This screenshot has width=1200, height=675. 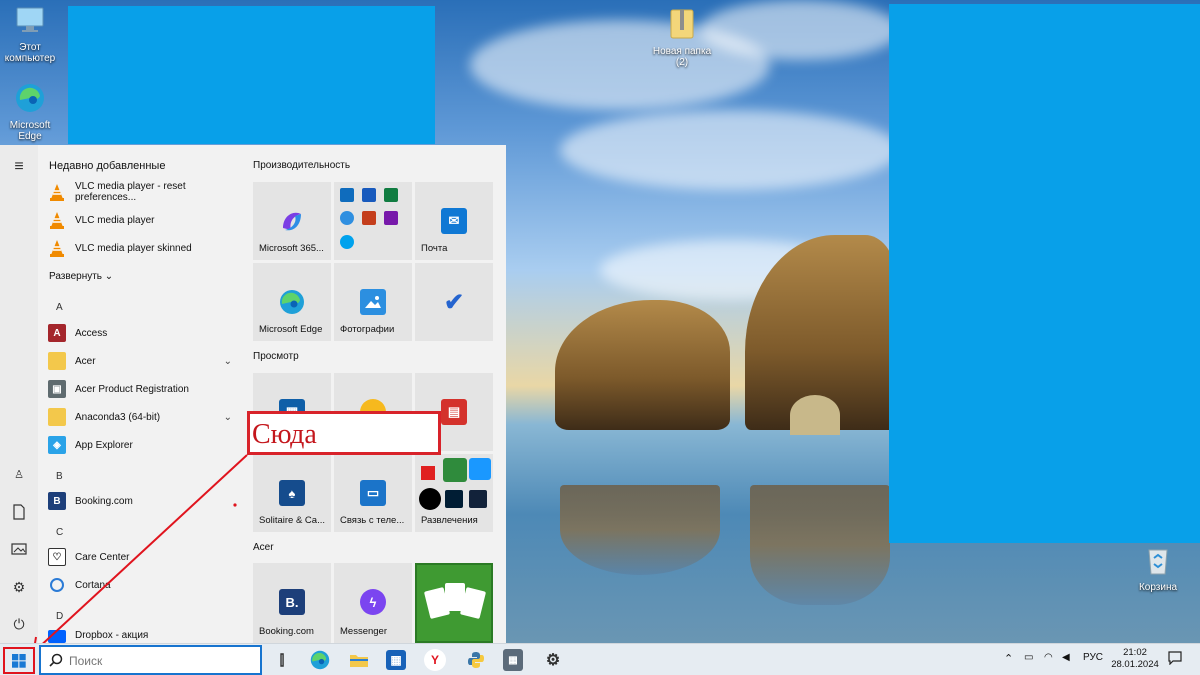 I want to click on app-explorer-icon: ◈, so click(x=57, y=445).